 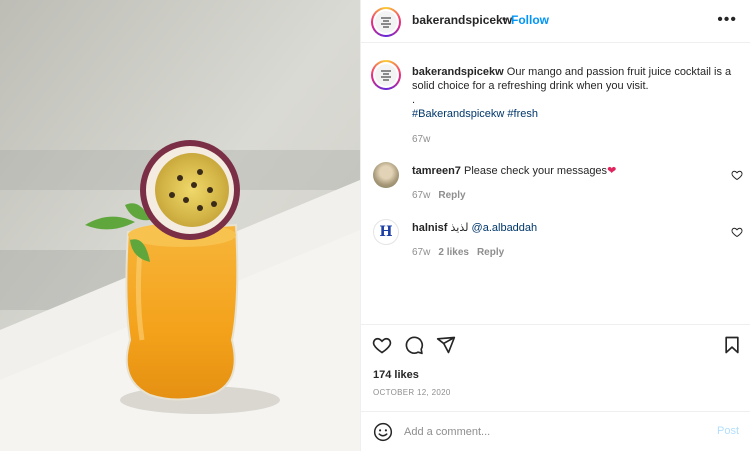 What do you see at coordinates (436, 171) in the screenshot?
I see `comment-username: tamreen7` at bounding box center [436, 171].